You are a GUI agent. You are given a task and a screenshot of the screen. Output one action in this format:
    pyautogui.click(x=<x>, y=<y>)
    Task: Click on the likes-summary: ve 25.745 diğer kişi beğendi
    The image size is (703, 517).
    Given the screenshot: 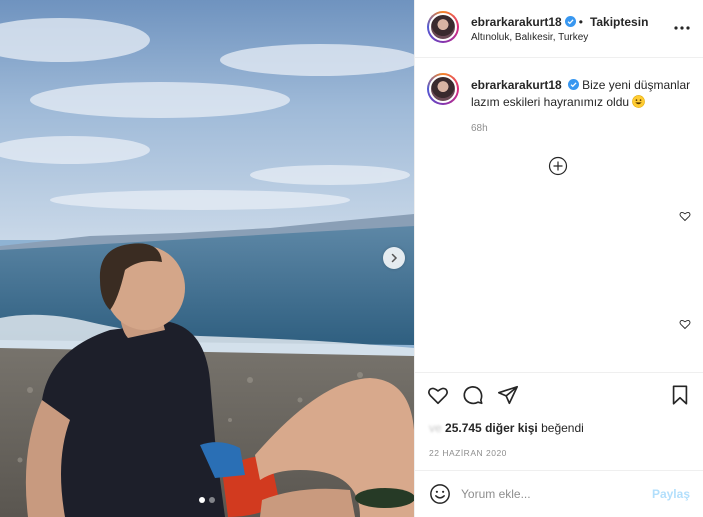 What is the action you would take?
    pyautogui.click(x=506, y=428)
    